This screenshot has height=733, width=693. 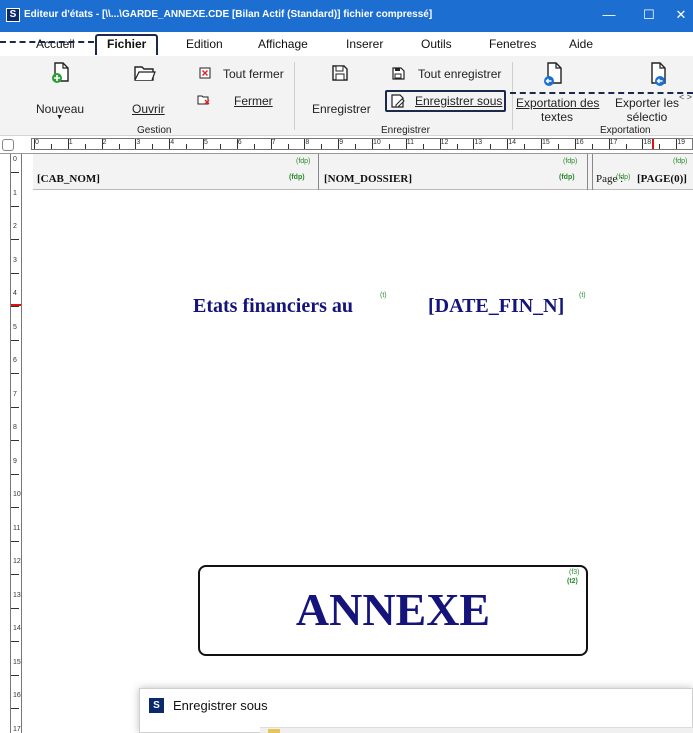 I want to click on etats-tag: (t), so click(x=383, y=295).